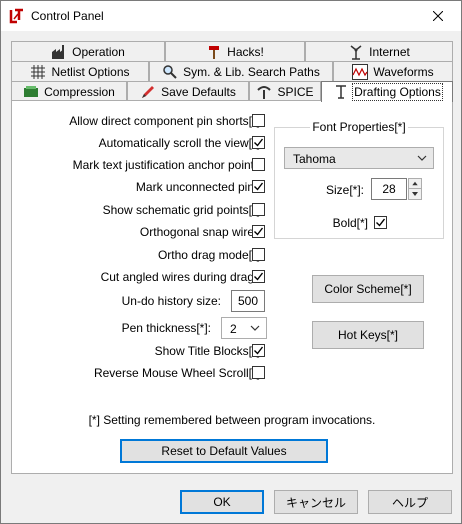 This screenshot has width=462, height=524. I want to click on pencil-icon, so click(148, 91).